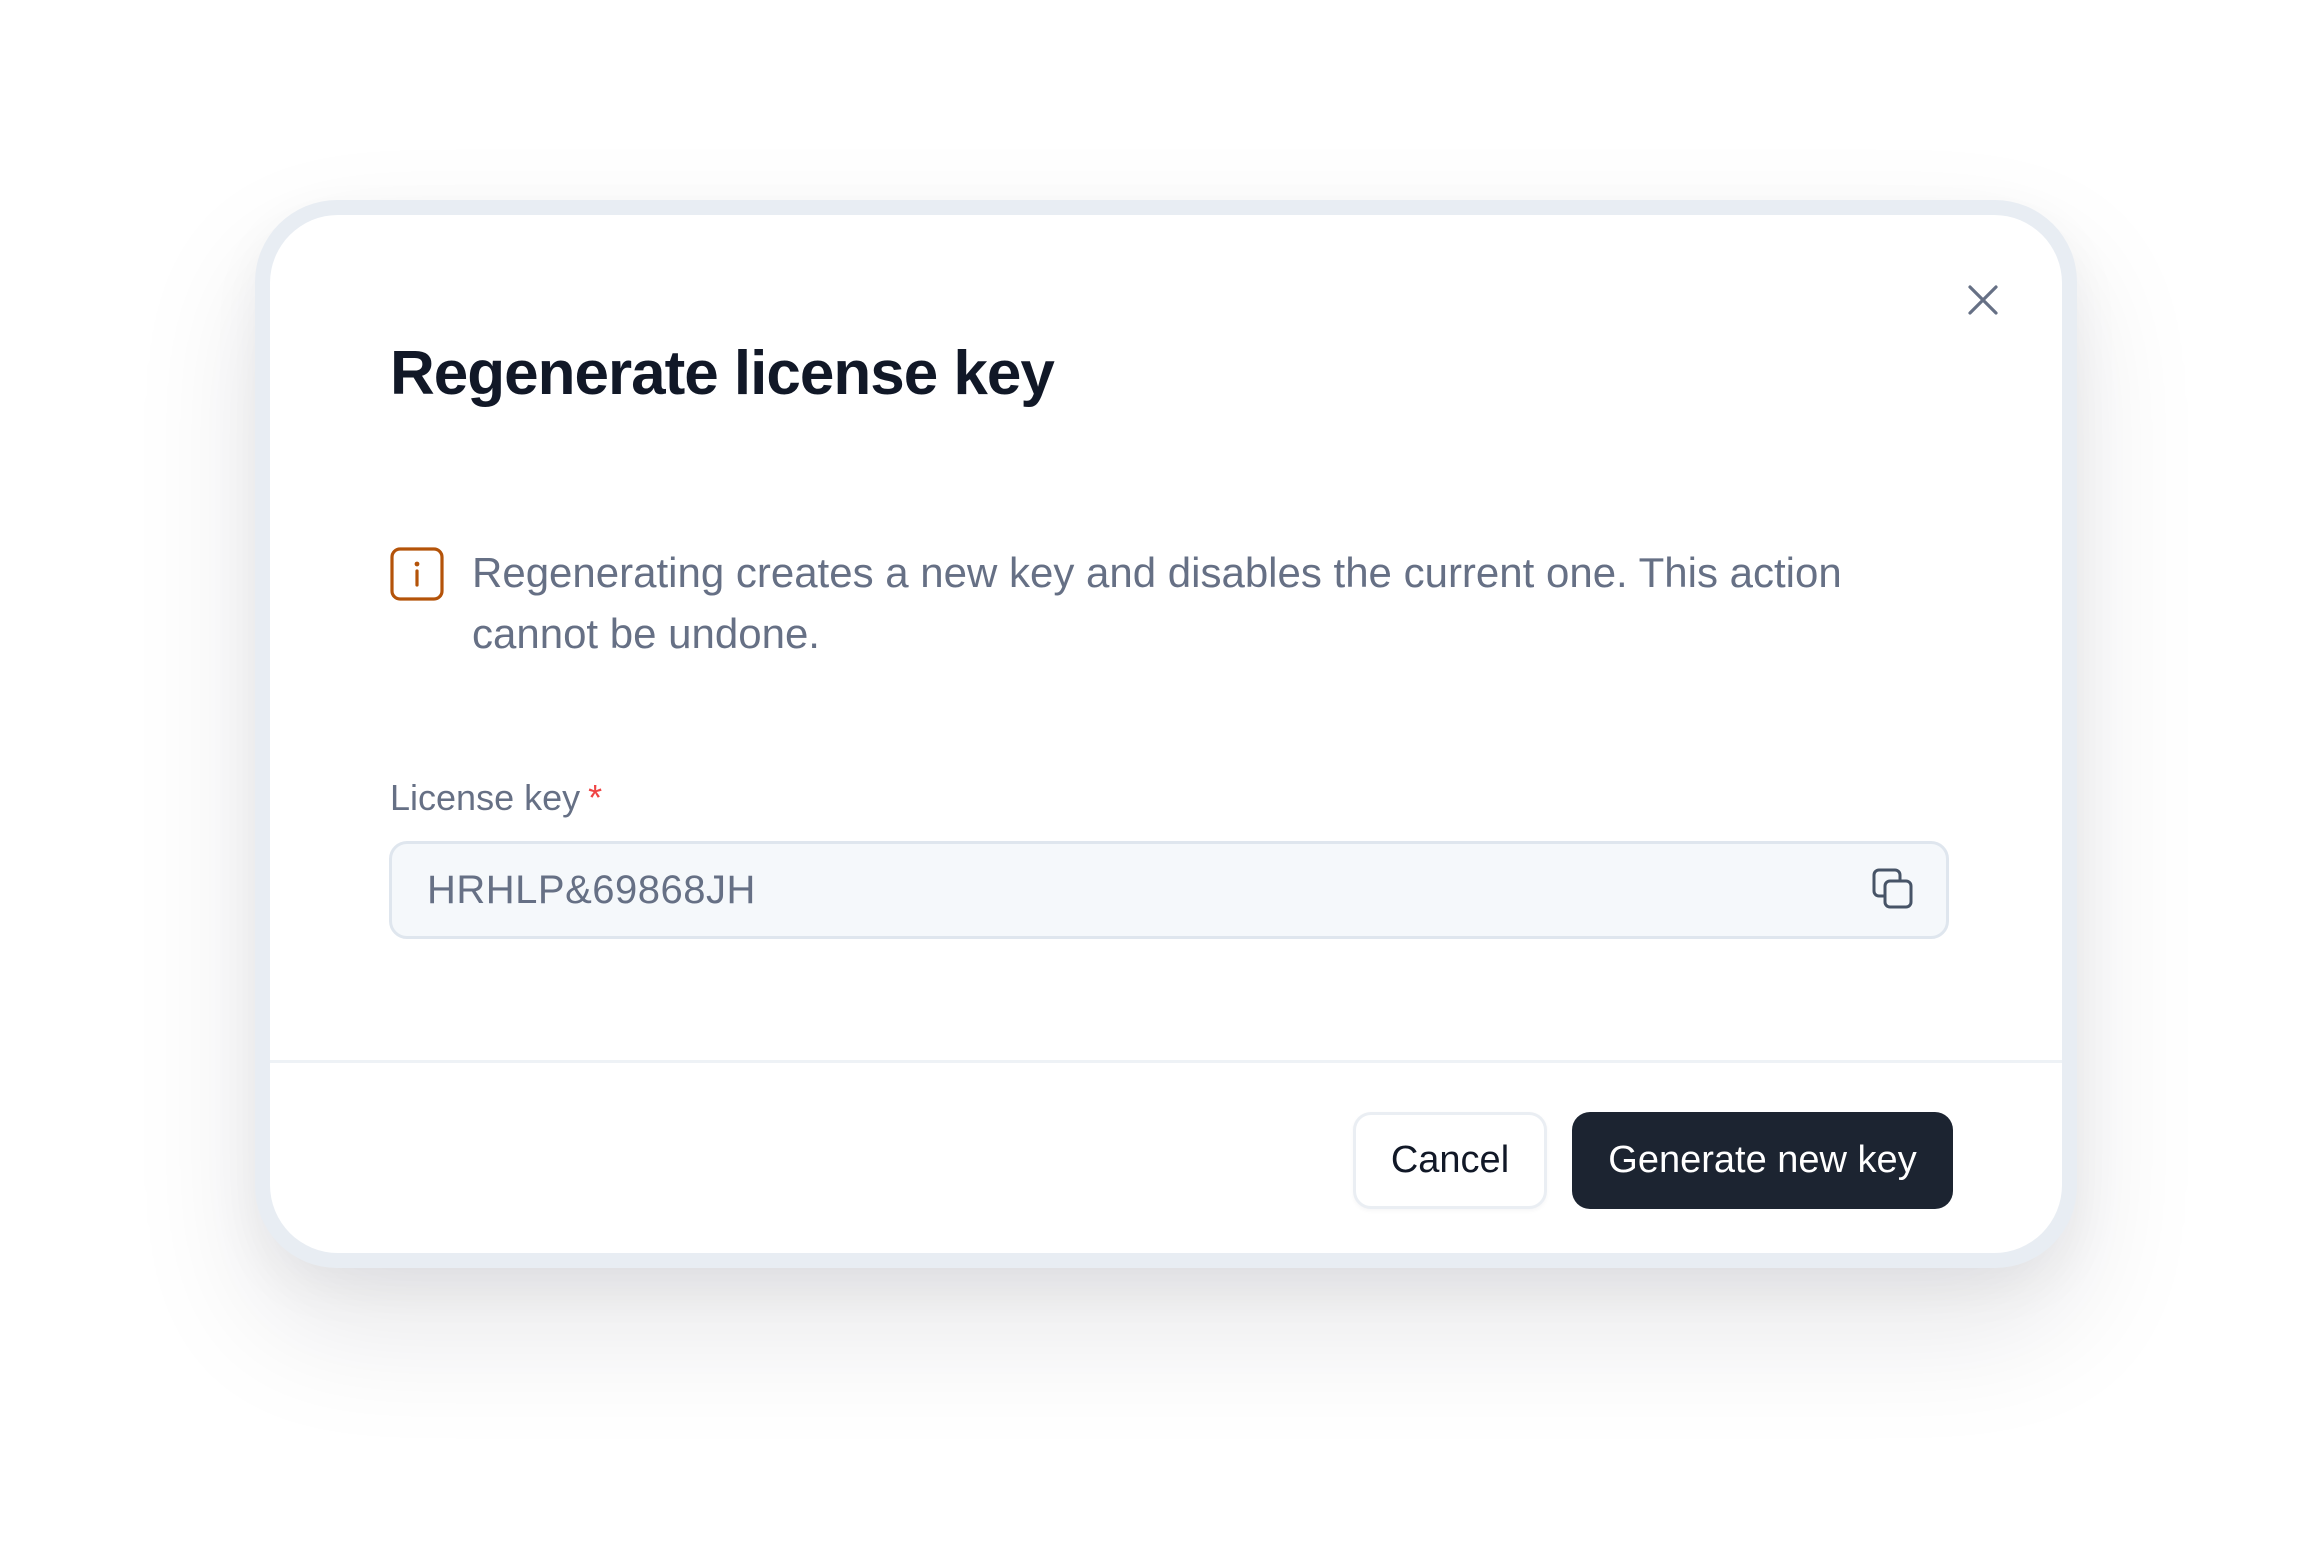 The image size is (2304, 1554). I want to click on copy-icon, so click(1892, 888).